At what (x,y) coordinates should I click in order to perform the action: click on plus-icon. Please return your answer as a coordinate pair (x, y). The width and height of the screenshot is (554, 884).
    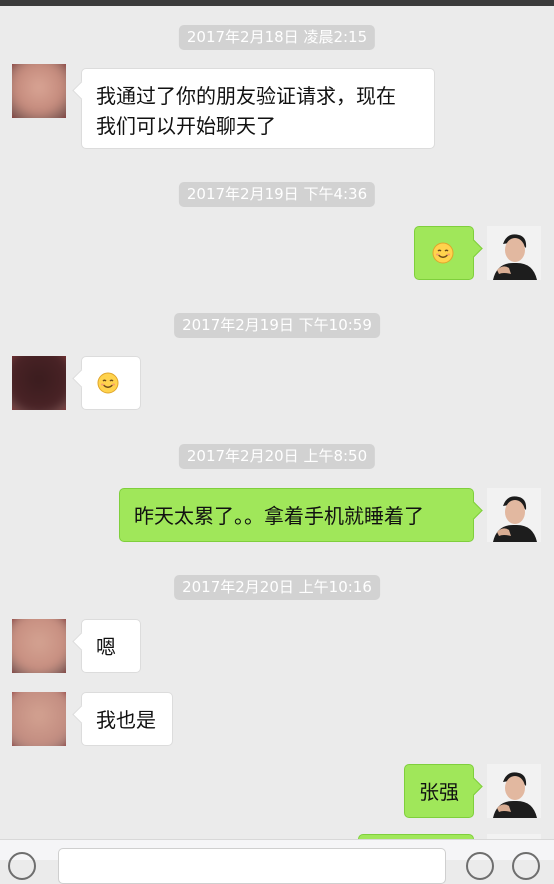
    Looking at the image, I should click on (526, 866).